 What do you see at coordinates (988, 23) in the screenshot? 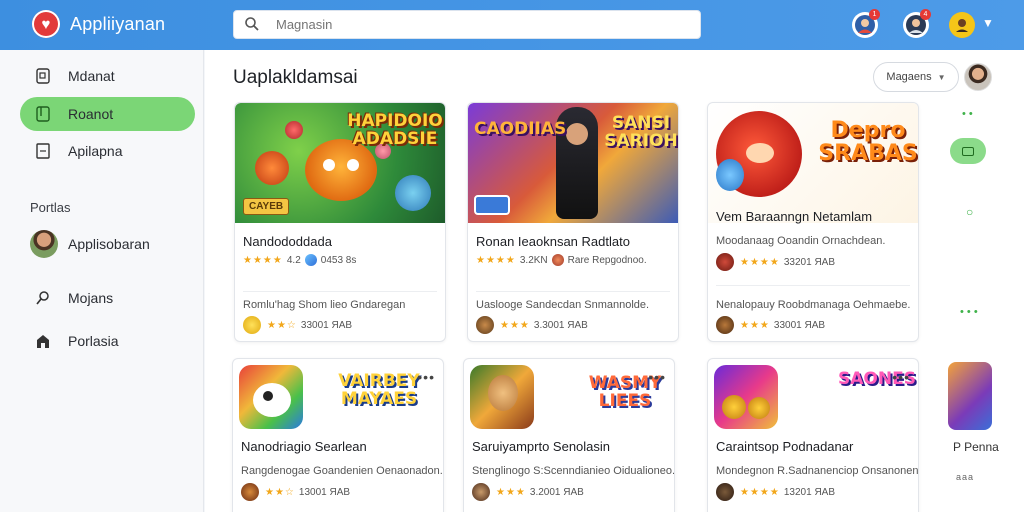
I see `chevron-down-icon: ▼` at bounding box center [988, 23].